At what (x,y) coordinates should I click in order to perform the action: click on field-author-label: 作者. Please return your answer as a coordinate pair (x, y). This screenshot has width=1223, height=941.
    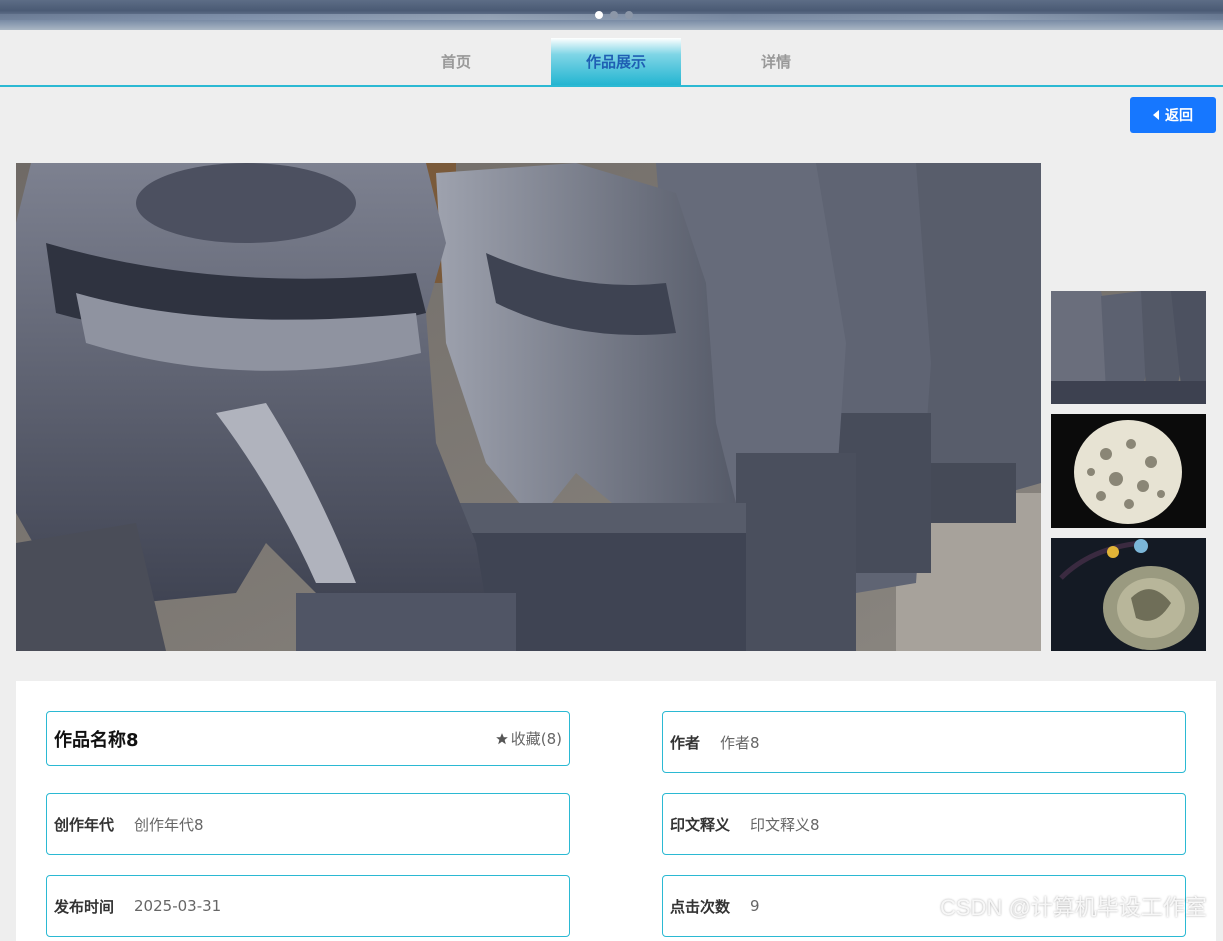
    Looking at the image, I should click on (685, 742).